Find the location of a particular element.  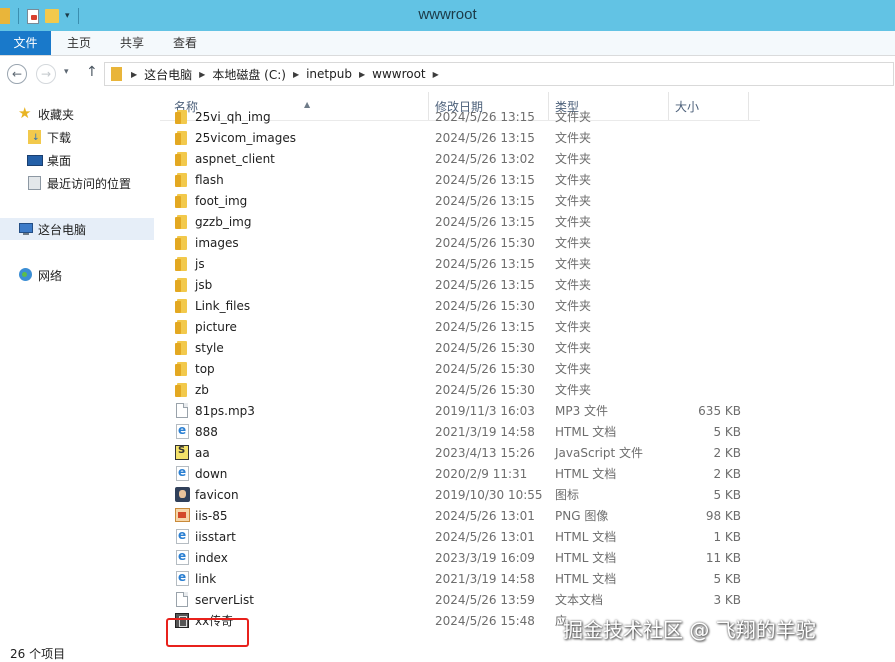

table-row: flash 2024/5/26 13:15 文件夹 is located at coordinates (527, 180).